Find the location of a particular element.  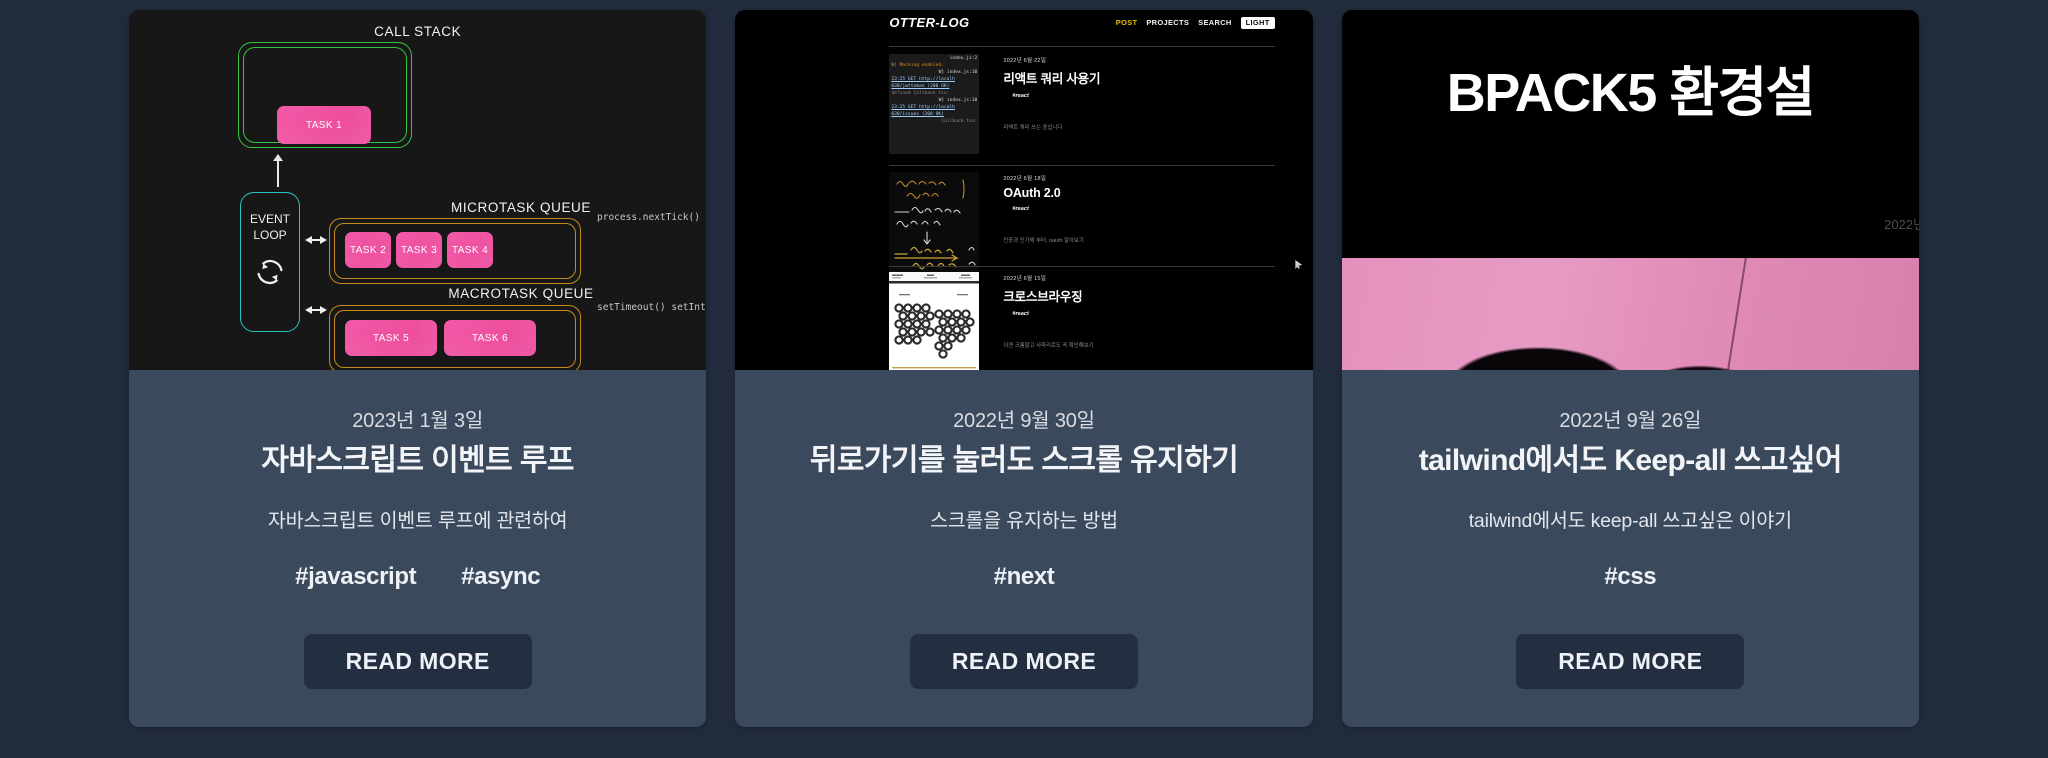

post-date: 2023년 1월 3일 is located at coordinates (418, 421).